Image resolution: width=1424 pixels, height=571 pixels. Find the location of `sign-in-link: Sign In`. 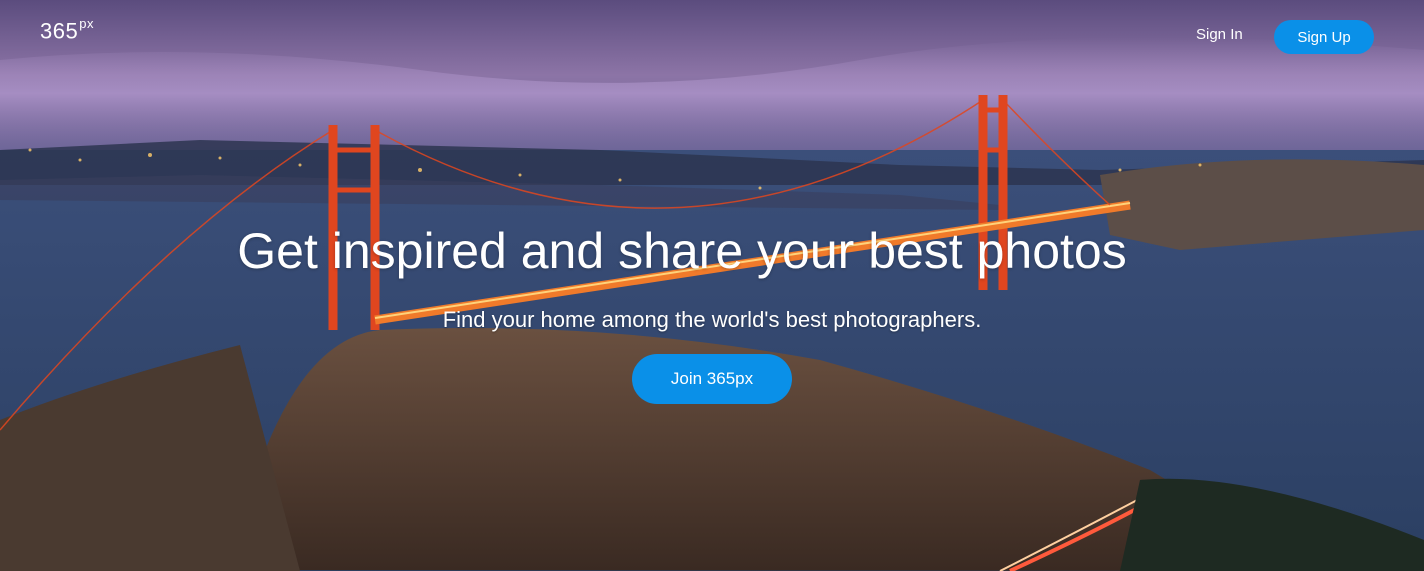

sign-in-link: Sign In is located at coordinates (1219, 34).